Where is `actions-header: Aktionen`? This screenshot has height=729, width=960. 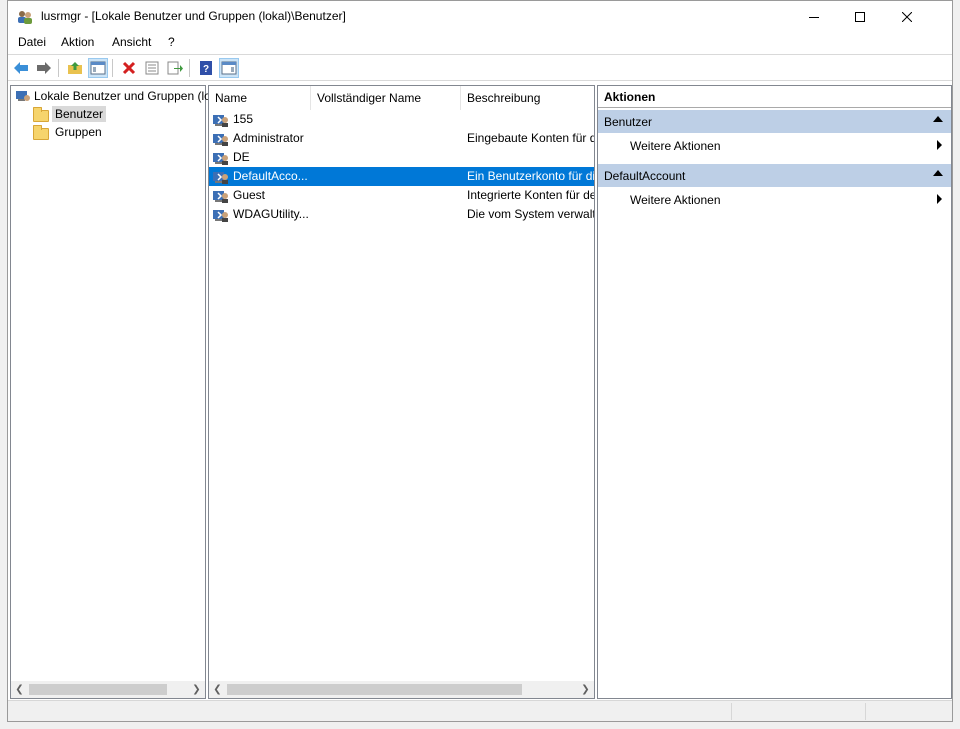 actions-header: Aktionen is located at coordinates (774, 97).